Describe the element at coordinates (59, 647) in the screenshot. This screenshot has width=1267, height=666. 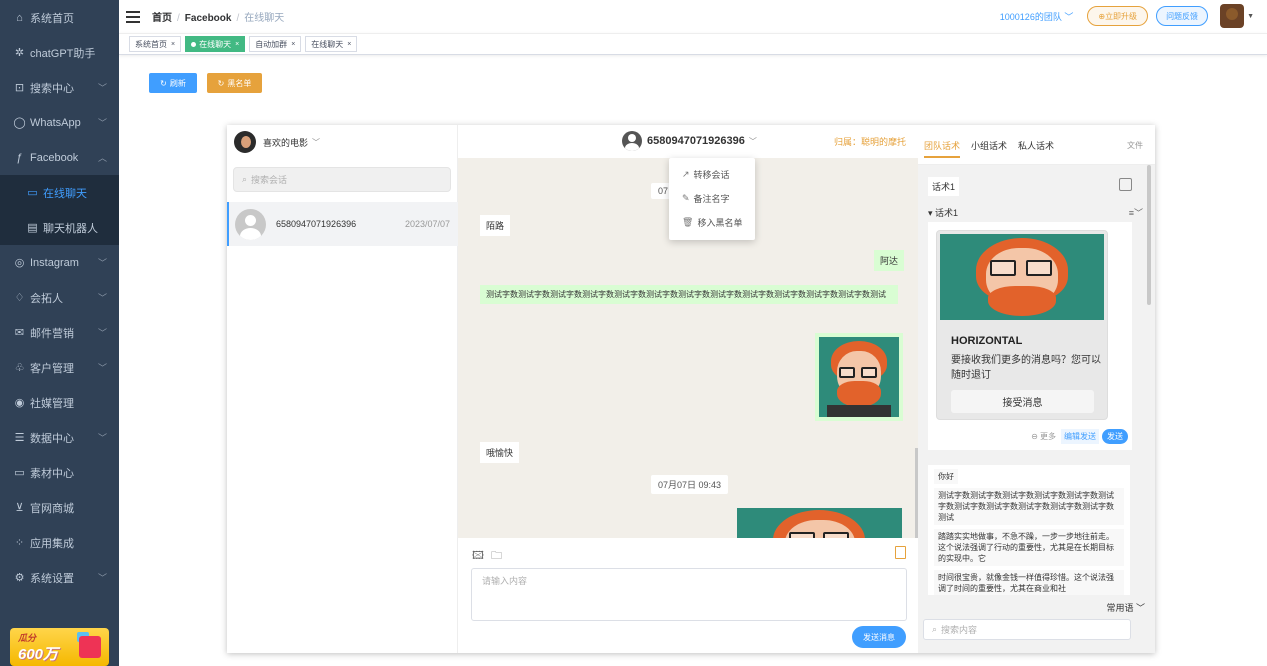
I see `promo-banner: 瓜分 600万` at that location.